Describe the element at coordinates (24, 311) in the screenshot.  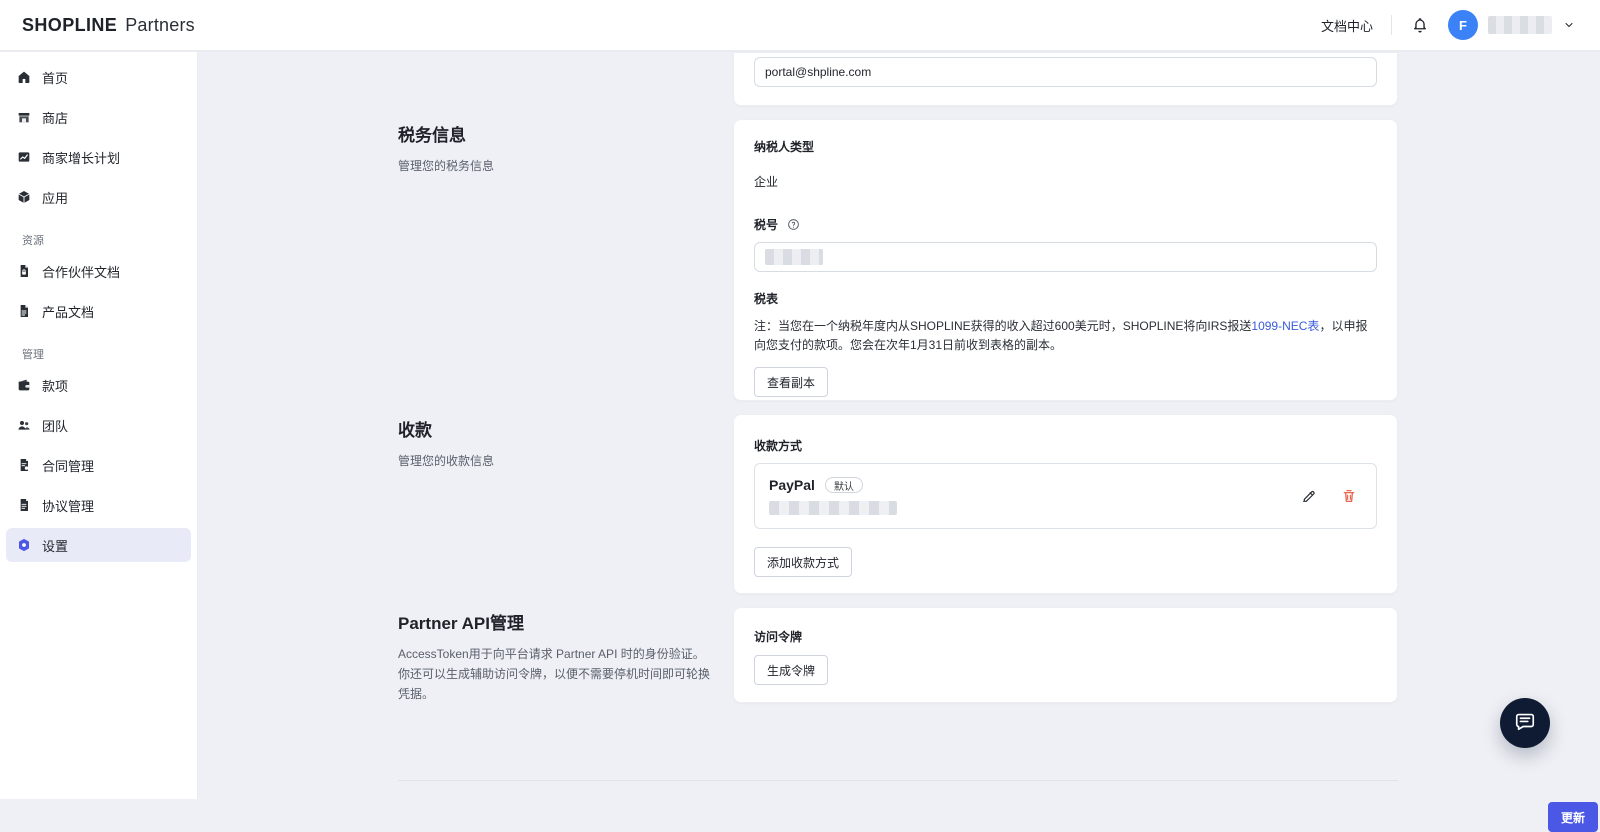
I see `doc-icon` at that location.